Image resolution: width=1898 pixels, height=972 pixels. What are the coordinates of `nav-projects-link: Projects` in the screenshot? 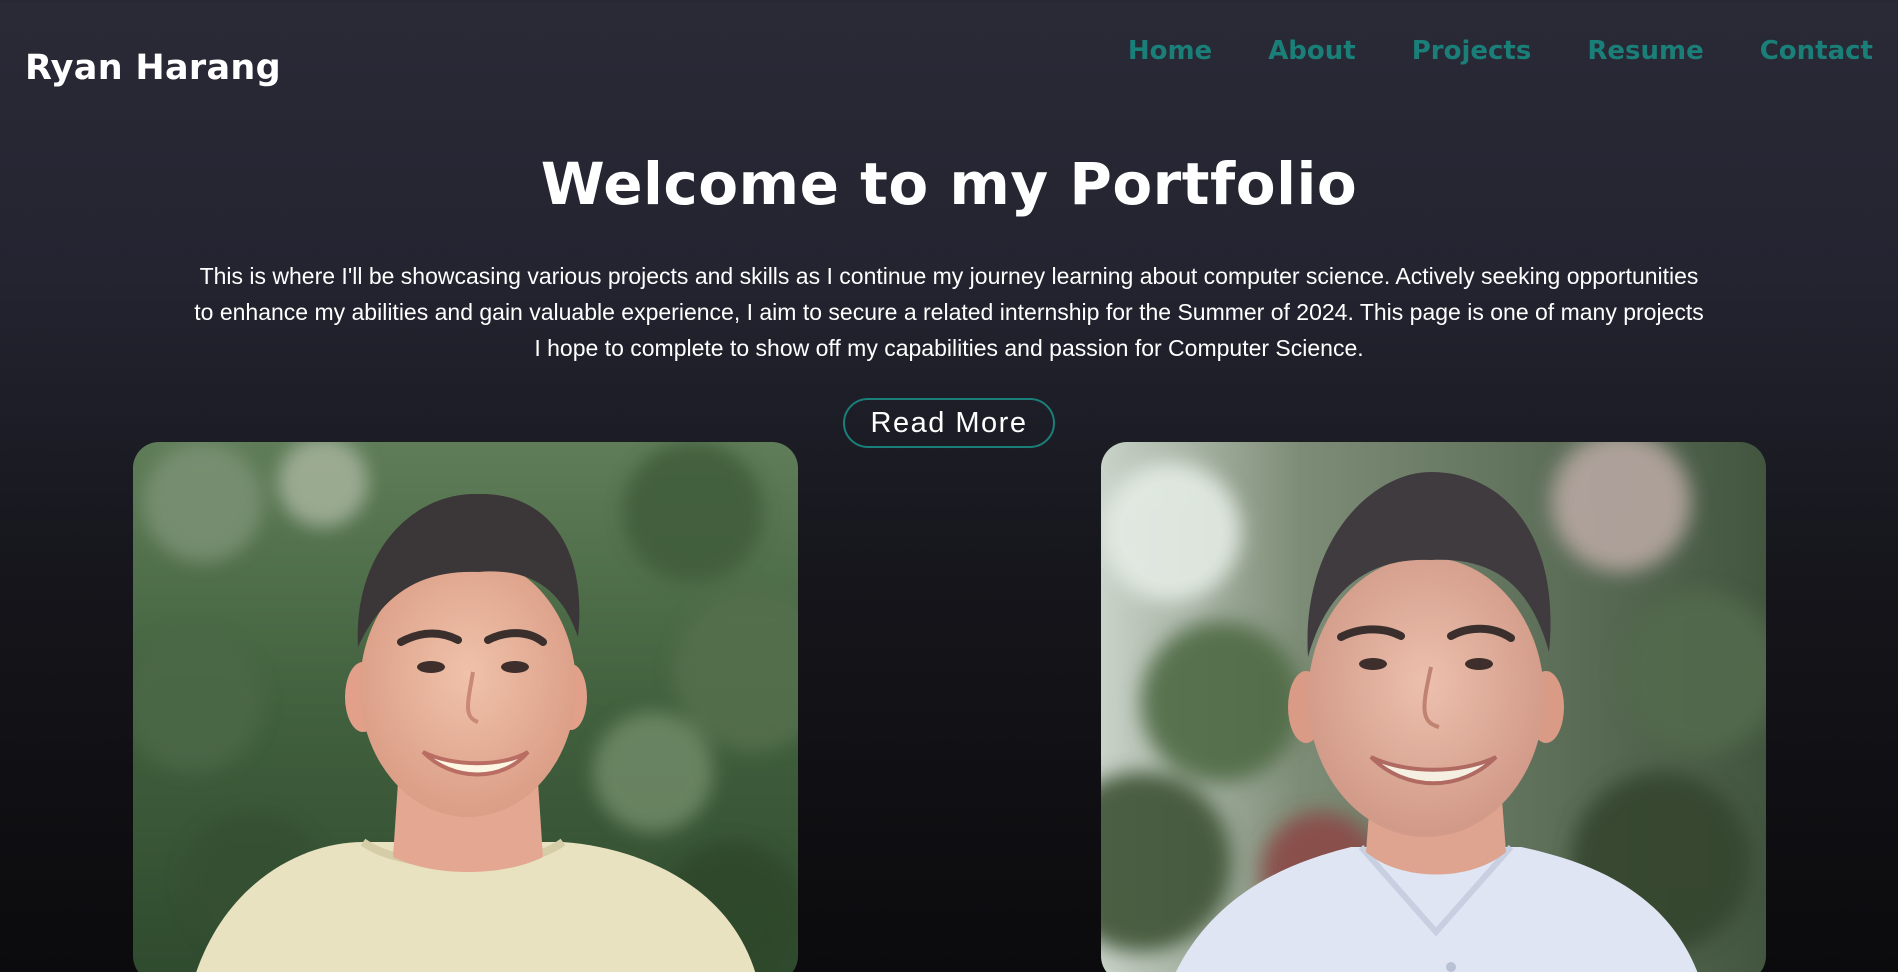 It's located at (1472, 51).